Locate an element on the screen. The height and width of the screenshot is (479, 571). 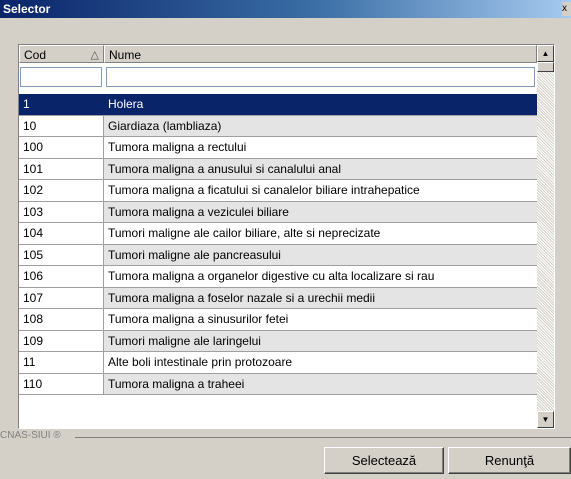
window-title: Selector is located at coordinates (27, 9).